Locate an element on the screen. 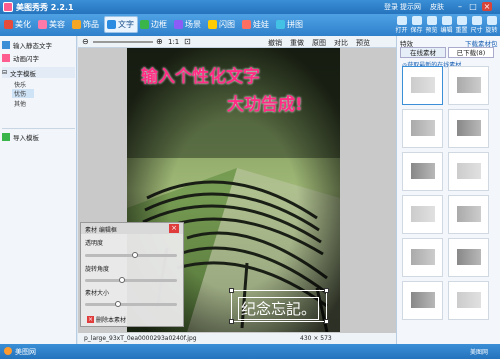 This screenshot has height=359, width=500. tab-online: 在线素材 is located at coordinates (423, 52).